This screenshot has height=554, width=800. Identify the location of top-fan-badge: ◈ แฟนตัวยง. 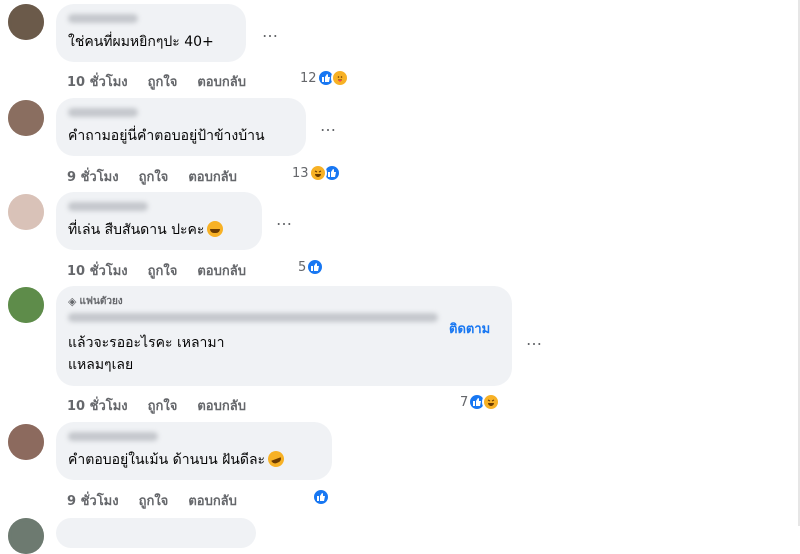
(284, 301).